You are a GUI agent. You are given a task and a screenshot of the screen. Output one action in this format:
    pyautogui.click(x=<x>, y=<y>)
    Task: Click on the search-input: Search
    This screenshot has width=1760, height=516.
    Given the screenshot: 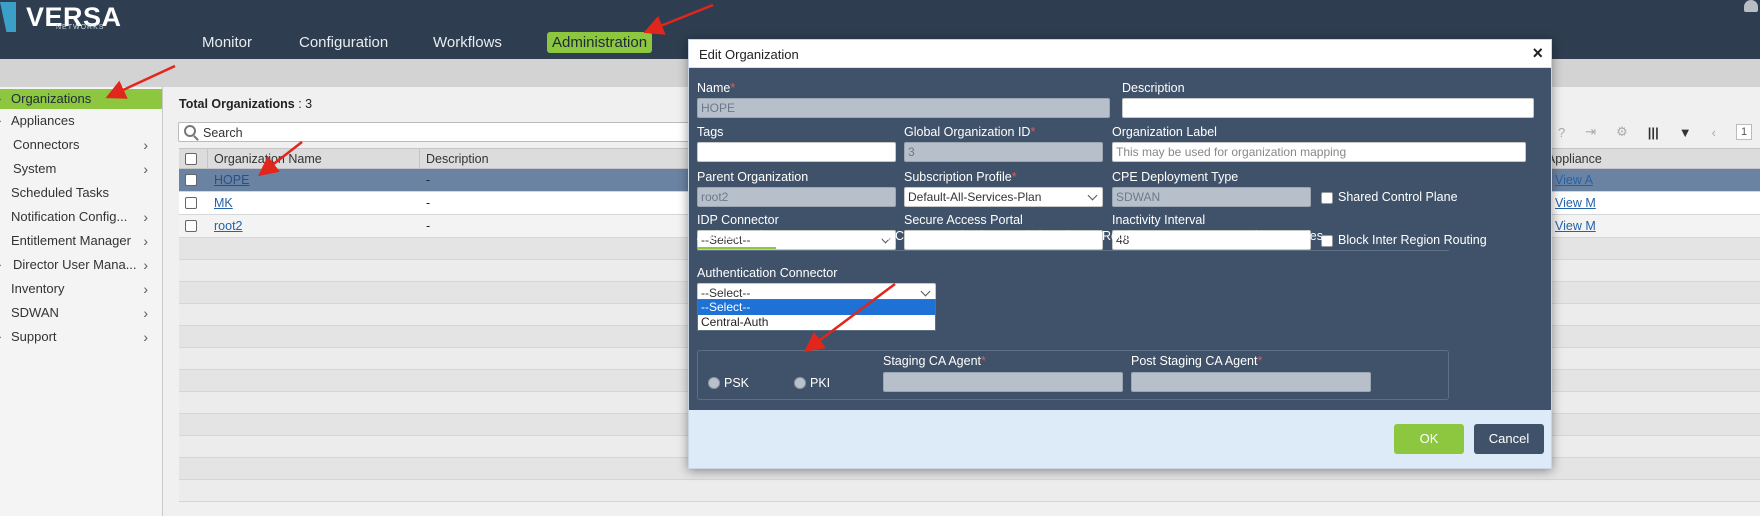 What is the action you would take?
    pyautogui.click(x=438, y=132)
    